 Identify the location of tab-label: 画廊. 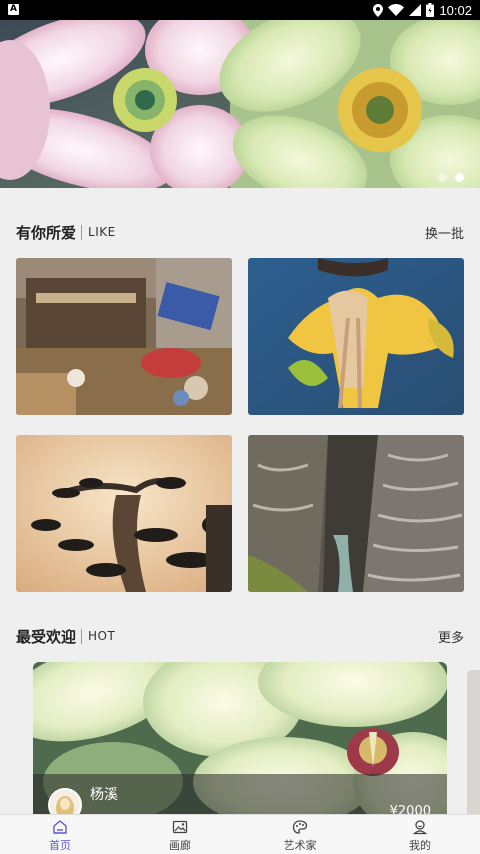
(180, 845).